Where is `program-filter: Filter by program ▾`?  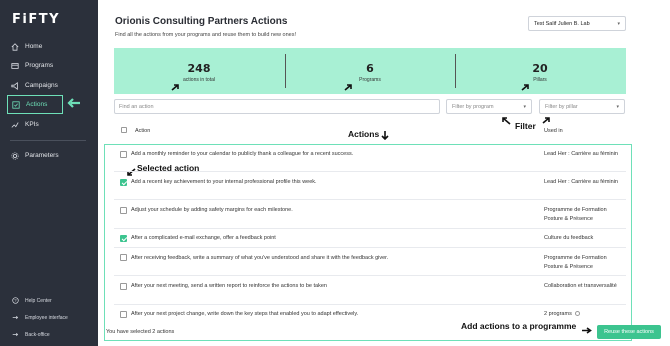 program-filter: Filter by program ▾ is located at coordinates (489, 106).